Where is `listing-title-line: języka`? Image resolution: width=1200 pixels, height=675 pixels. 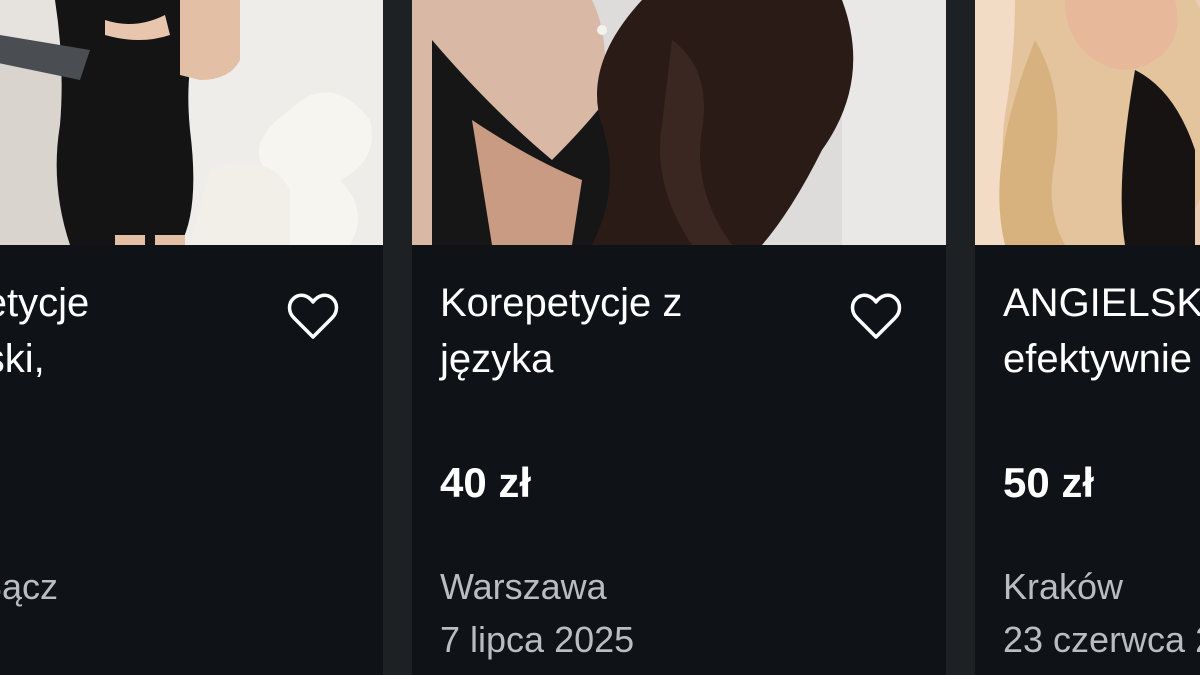 listing-title-line: języka is located at coordinates (497, 359).